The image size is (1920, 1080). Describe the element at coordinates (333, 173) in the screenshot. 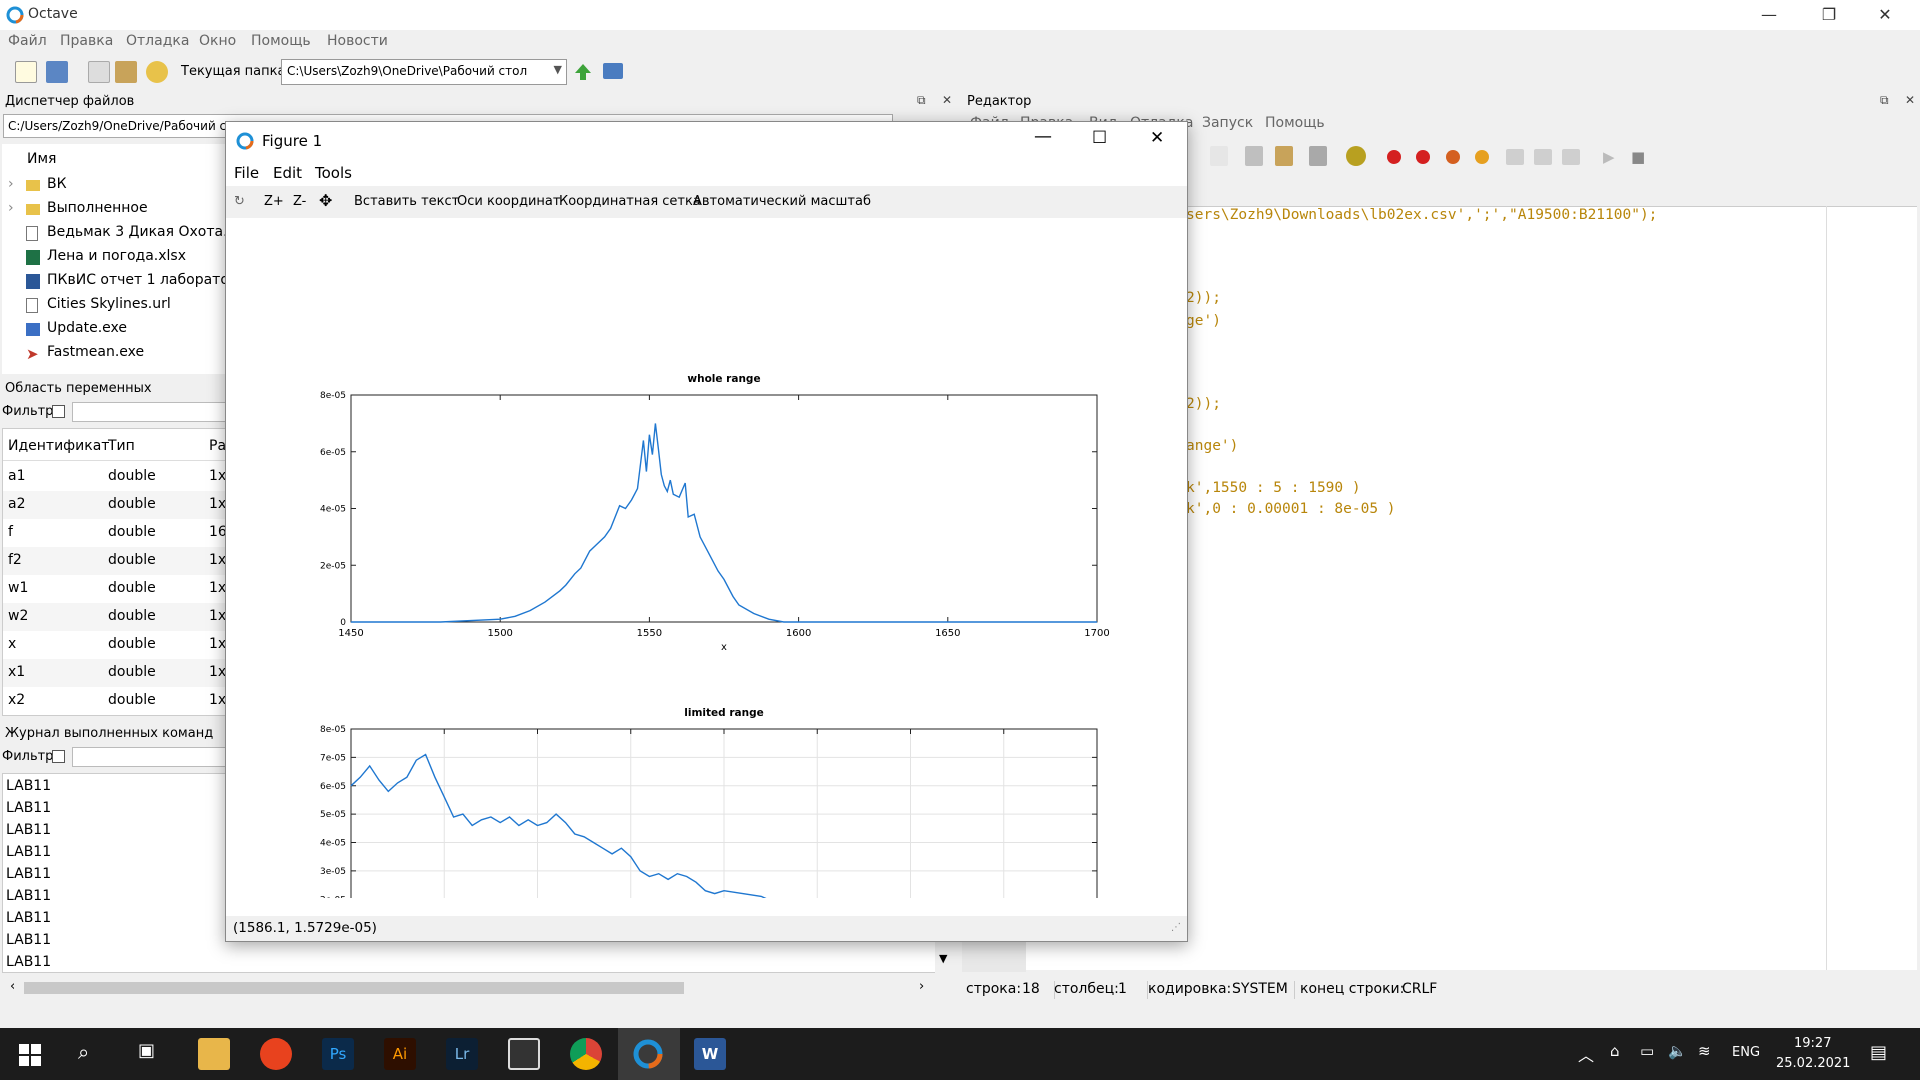

I see `figure-menu-tools: Tools` at that location.